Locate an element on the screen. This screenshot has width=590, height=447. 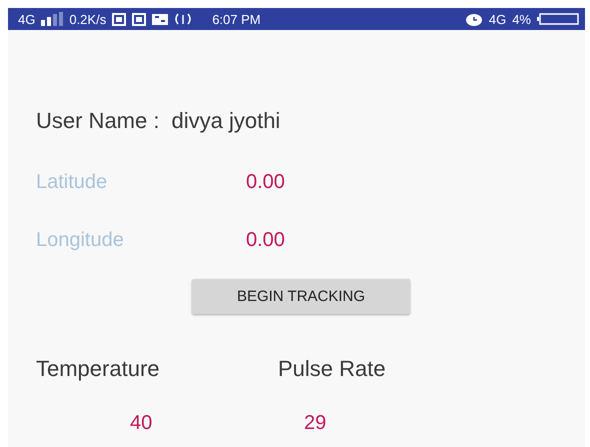
alarm-icon is located at coordinates (473, 19).